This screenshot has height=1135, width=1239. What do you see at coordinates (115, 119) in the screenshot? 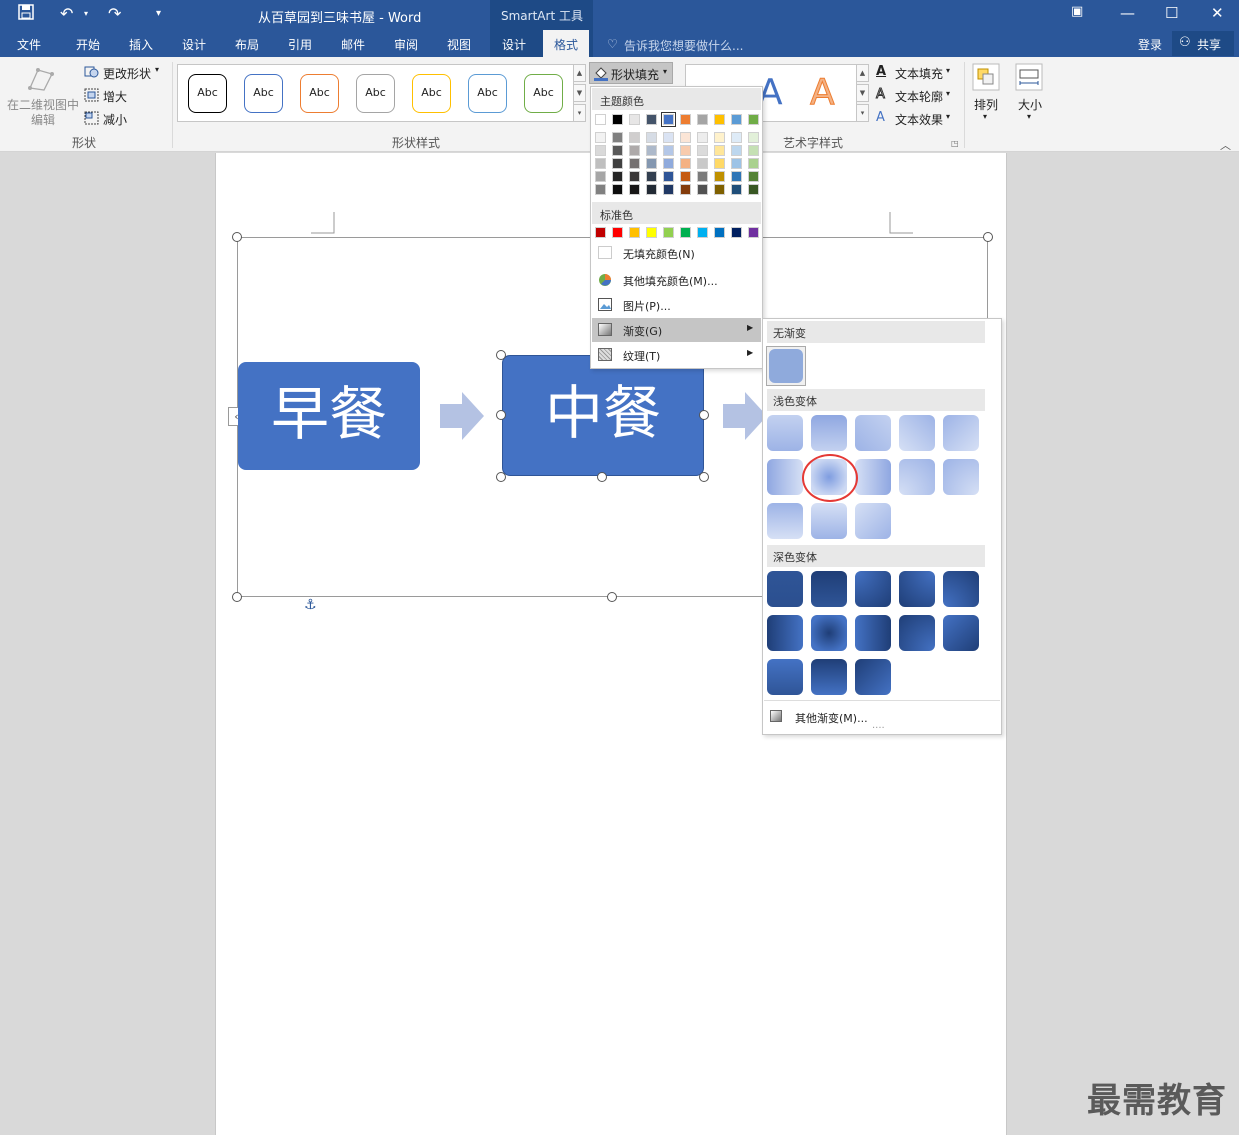
I see `smaller-button: 减小` at bounding box center [115, 119].